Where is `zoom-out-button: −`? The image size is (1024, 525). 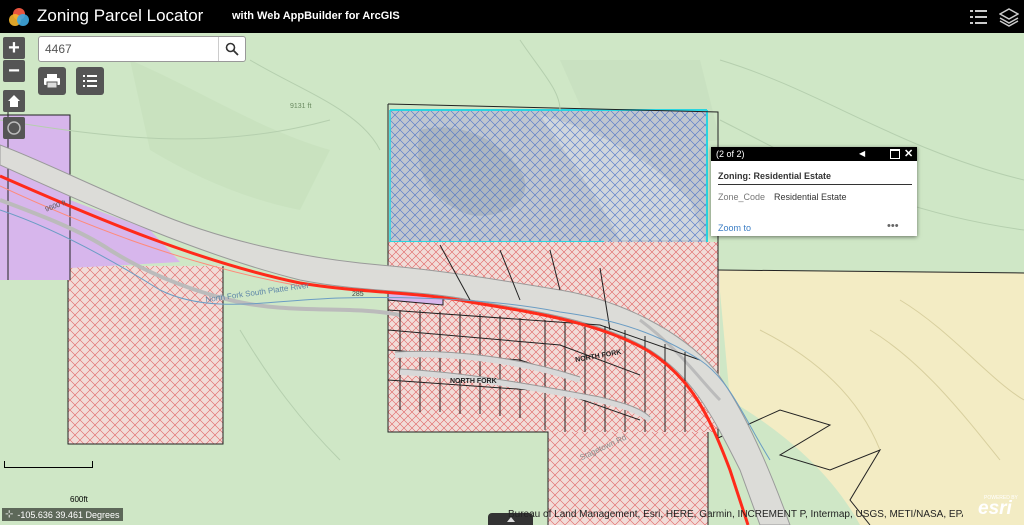 zoom-out-button: − is located at coordinates (14, 71).